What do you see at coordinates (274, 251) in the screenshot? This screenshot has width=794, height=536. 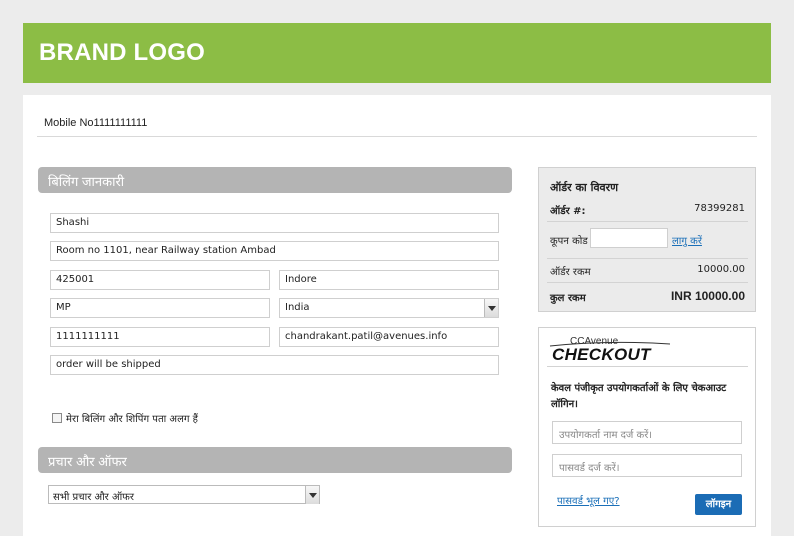 I see `billing-address-input: Room no 1101, near Railway station Ambad` at bounding box center [274, 251].